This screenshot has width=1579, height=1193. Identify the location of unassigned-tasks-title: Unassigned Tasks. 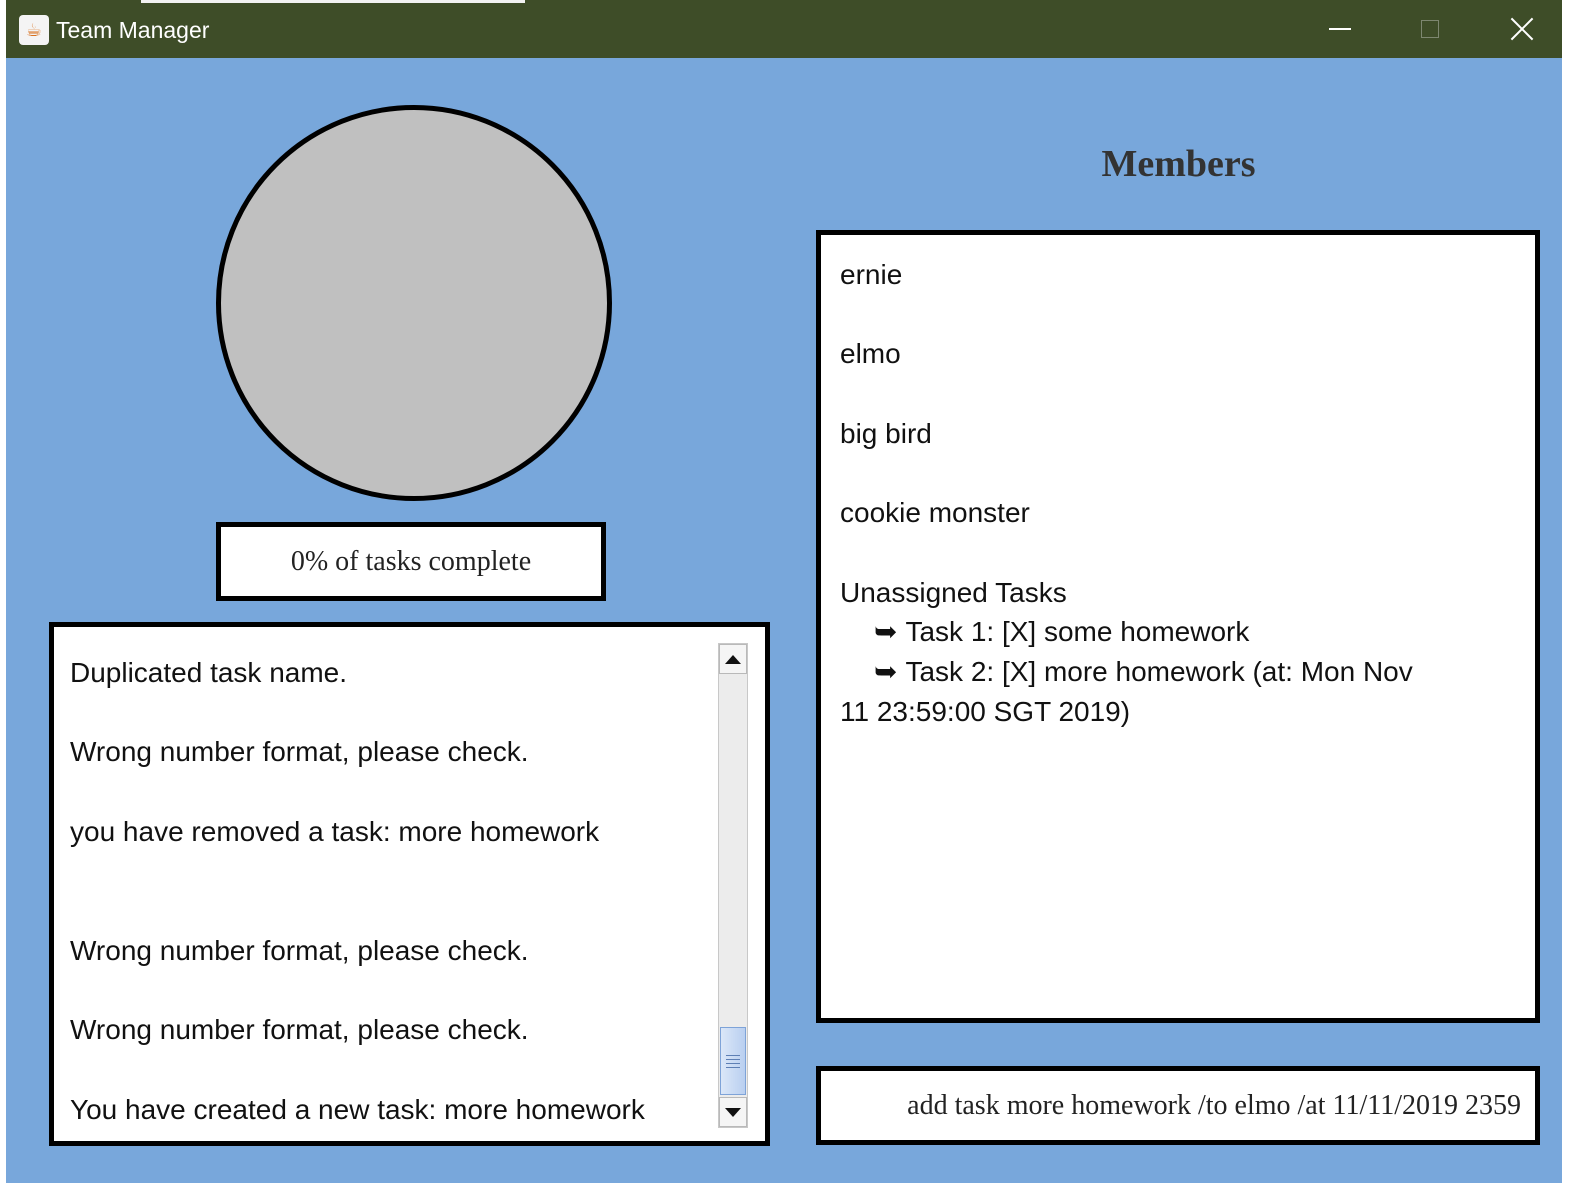
(953, 592).